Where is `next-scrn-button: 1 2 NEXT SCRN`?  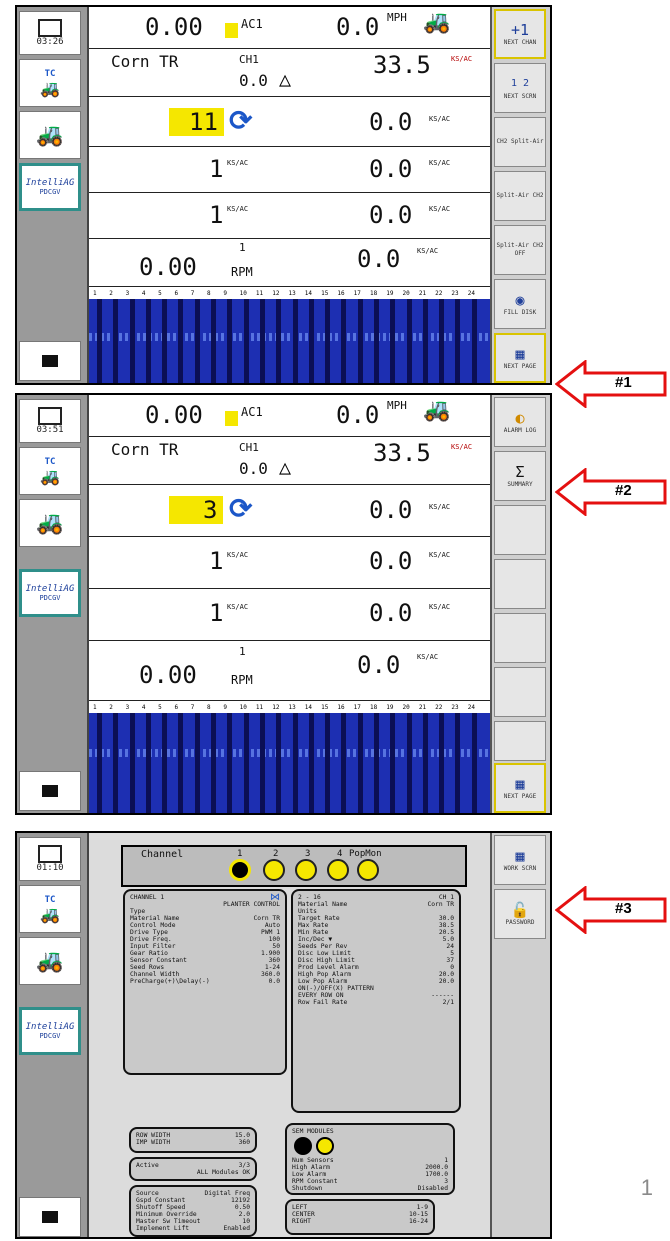 next-scrn-button: 1 2 NEXT SCRN is located at coordinates (520, 88).